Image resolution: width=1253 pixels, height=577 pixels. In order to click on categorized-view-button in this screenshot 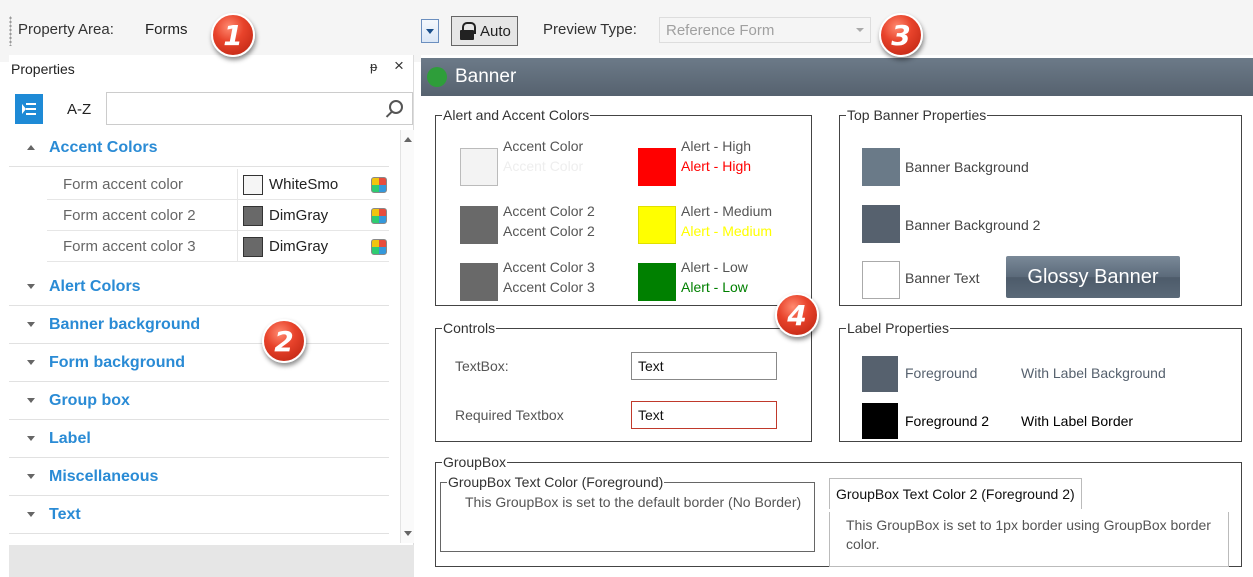, I will do `click(29, 109)`.